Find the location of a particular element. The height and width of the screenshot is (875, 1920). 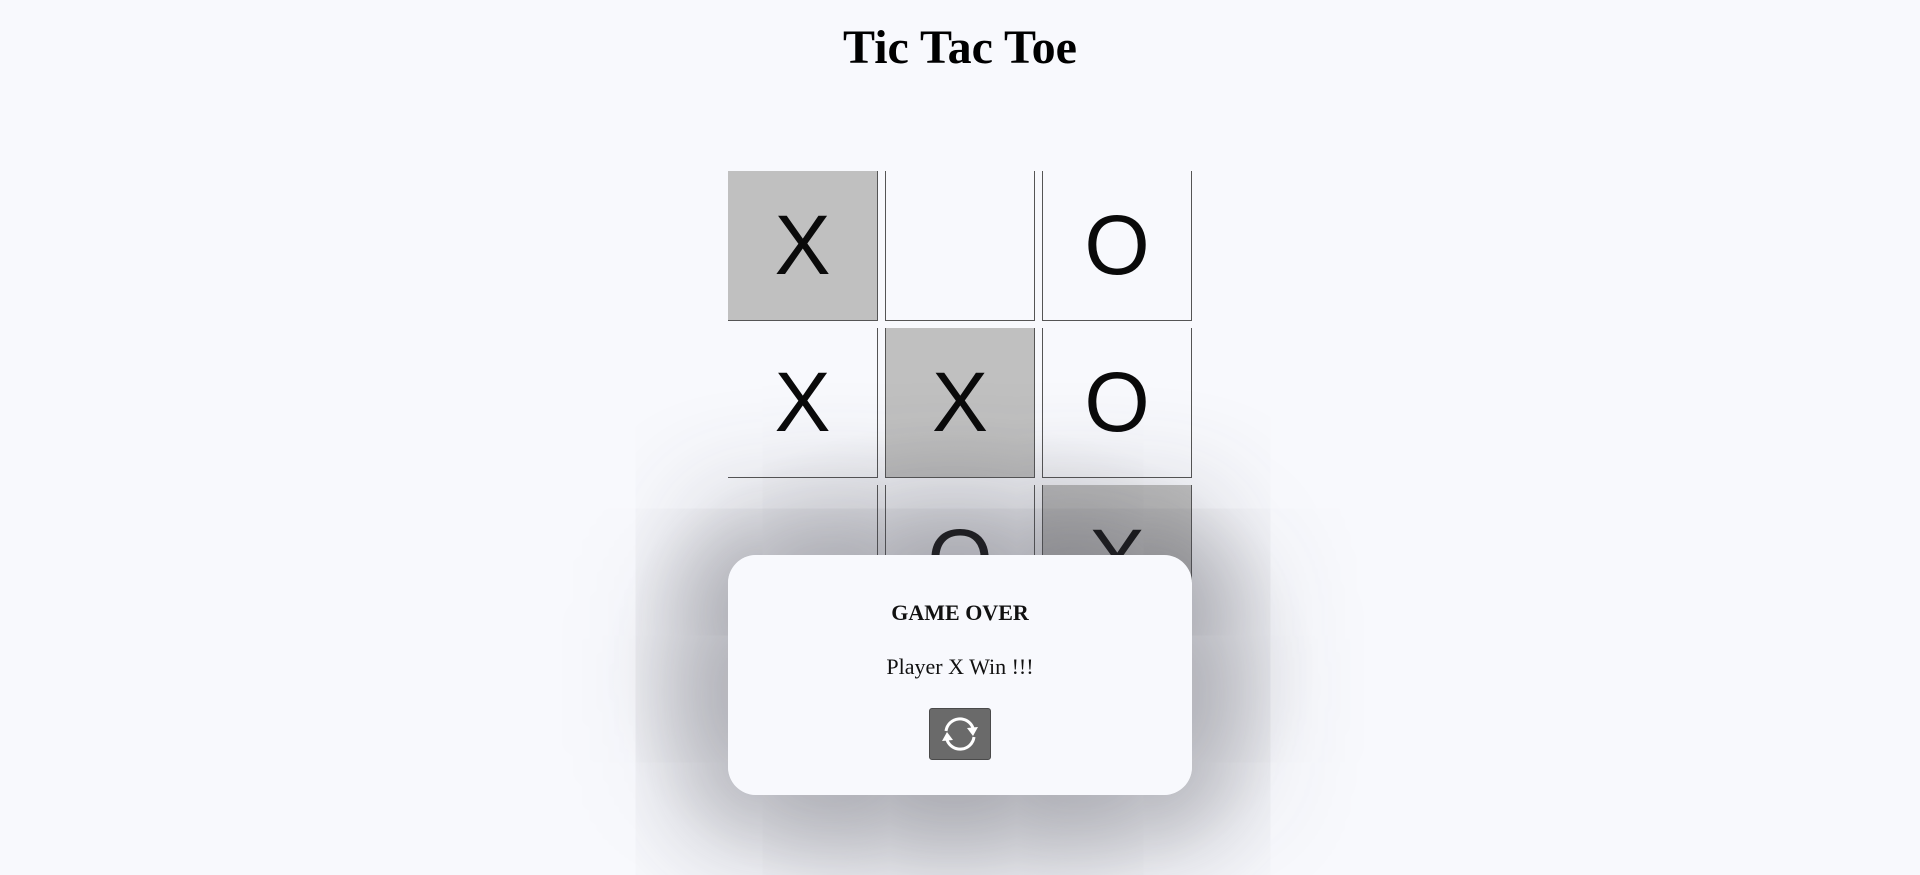

game-over-dialog: GAME OVER Player X Win !!! is located at coordinates (960, 675).